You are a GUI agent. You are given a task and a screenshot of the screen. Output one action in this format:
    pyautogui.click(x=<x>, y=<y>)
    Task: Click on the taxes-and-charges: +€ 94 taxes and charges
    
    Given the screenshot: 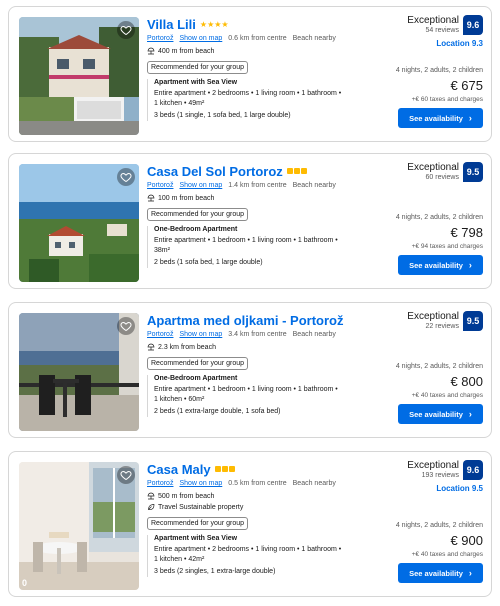 What is the action you would take?
    pyautogui.click(x=447, y=246)
    